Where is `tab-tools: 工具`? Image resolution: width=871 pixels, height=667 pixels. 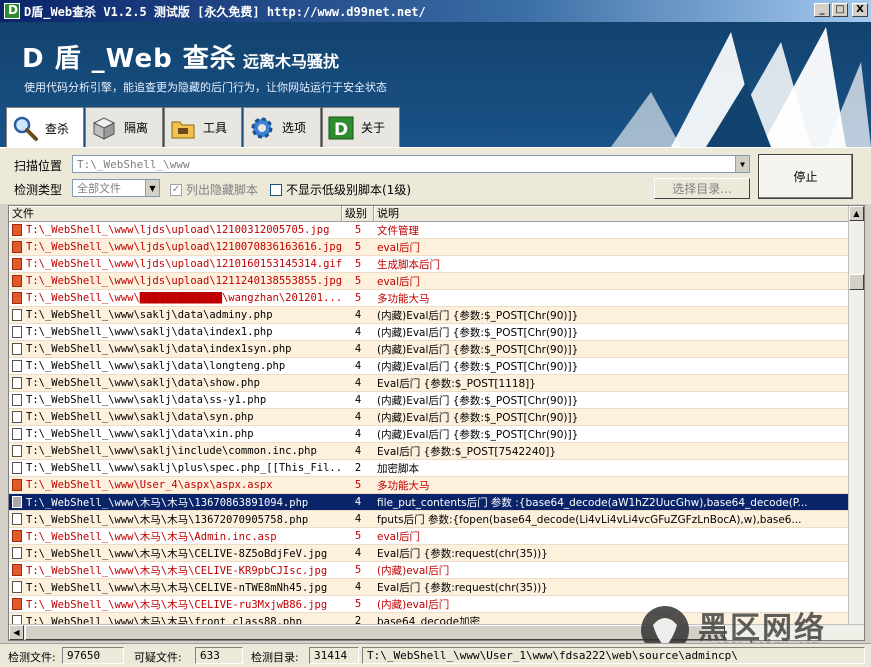 tab-tools: 工具 is located at coordinates (203, 127).